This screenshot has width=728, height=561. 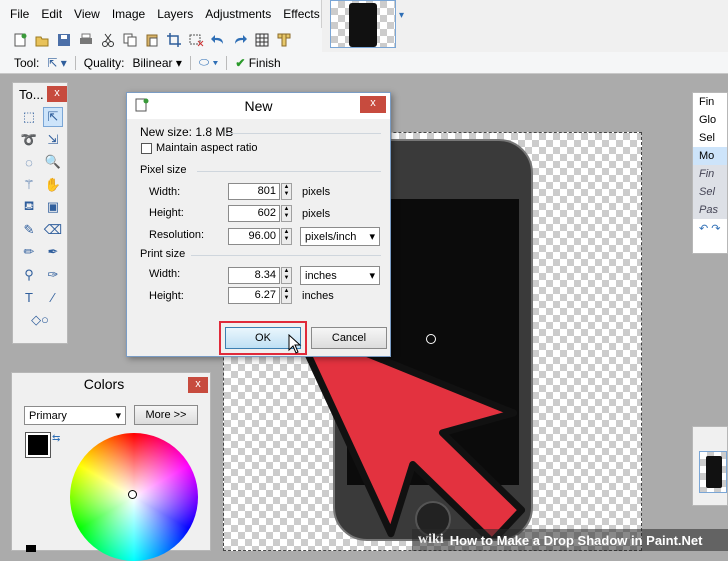 What do you see at coordinates (254, 213) in the screenshot?
I see `height-input: 602` at bounding box center [254, 213].